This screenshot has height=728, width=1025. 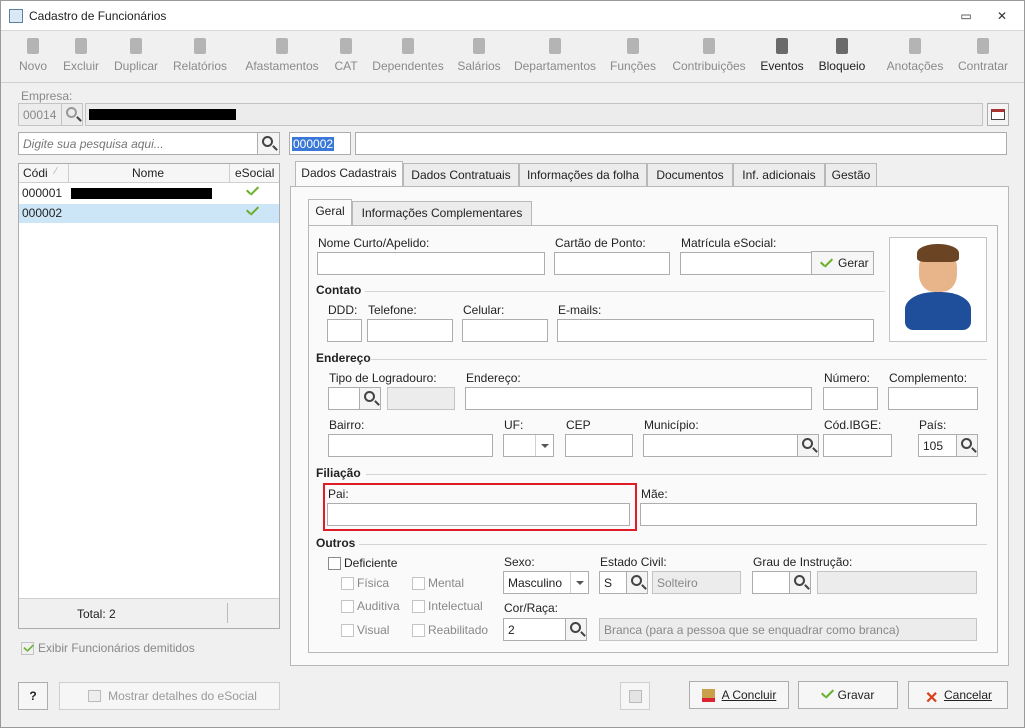 What do you see at coordinates (370, 398) in the screenshot?
I see `tipo-logradouro-search` at bounding box center [370, 398].